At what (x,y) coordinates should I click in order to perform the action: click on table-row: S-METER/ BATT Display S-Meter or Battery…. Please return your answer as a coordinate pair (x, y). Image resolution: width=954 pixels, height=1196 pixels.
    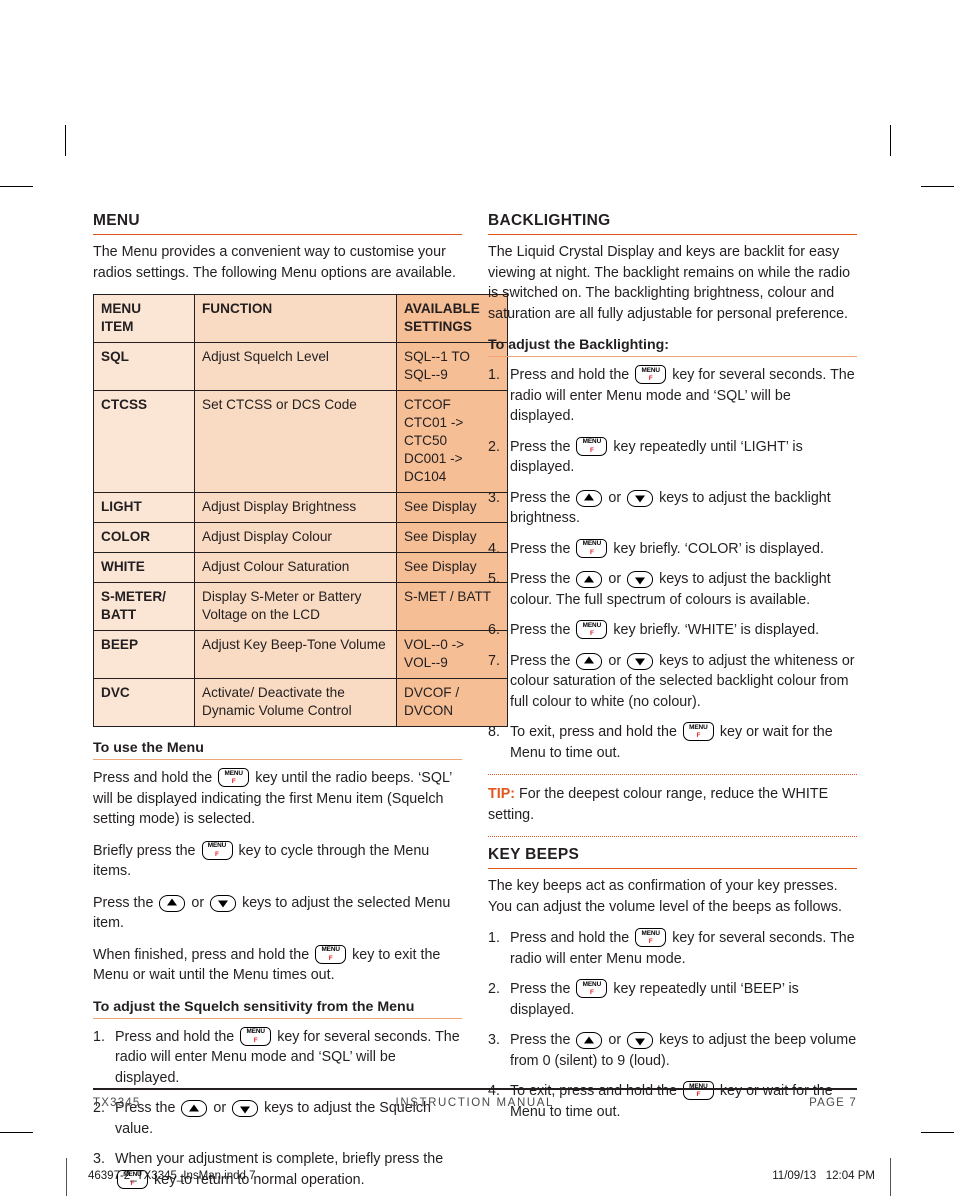
    Looking at the image, I should click on (300, 606).